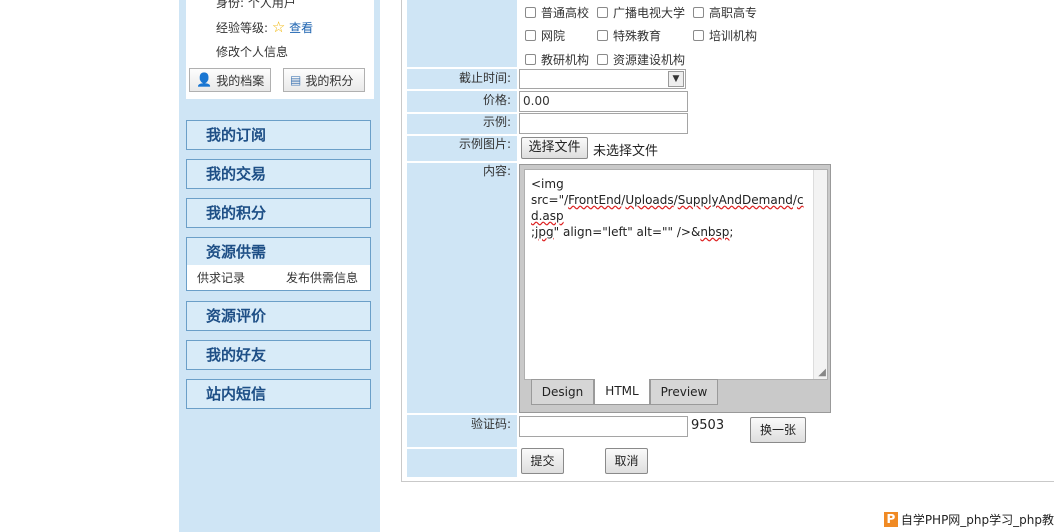  What do you see at coordinates (629, 35) in the screenshot?
I see `checkbox-special-education: 特殊教育` at bounding box center [629, 35].